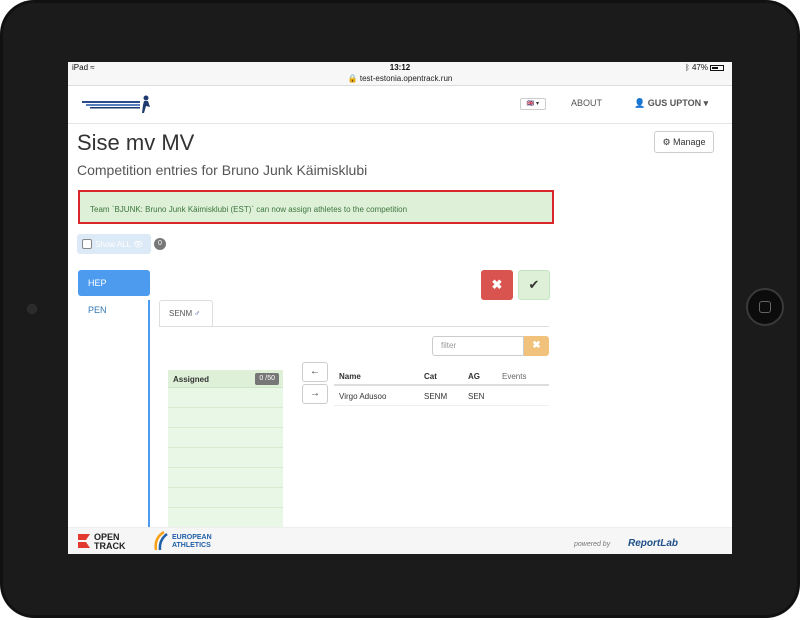  I want to click on arrow-left-icon: ←, so click(315, 371).